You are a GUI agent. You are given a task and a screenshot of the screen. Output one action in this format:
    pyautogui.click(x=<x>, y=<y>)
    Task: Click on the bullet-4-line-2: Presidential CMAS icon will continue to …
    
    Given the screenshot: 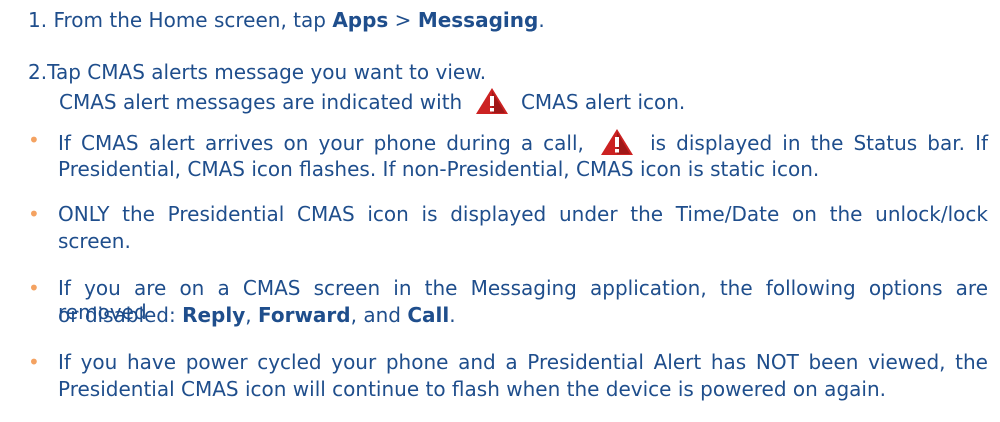 What is the action you would take?
    pyautogui.click(x=472, y=389)
    